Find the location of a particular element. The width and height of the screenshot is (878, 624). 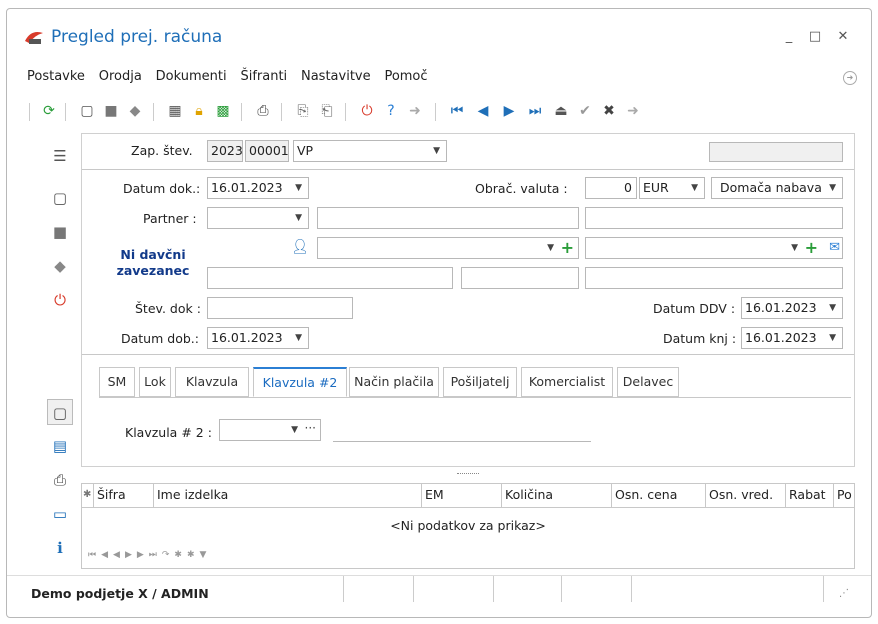

grid-star-column: ✱ is located at coordinates (88, 496).